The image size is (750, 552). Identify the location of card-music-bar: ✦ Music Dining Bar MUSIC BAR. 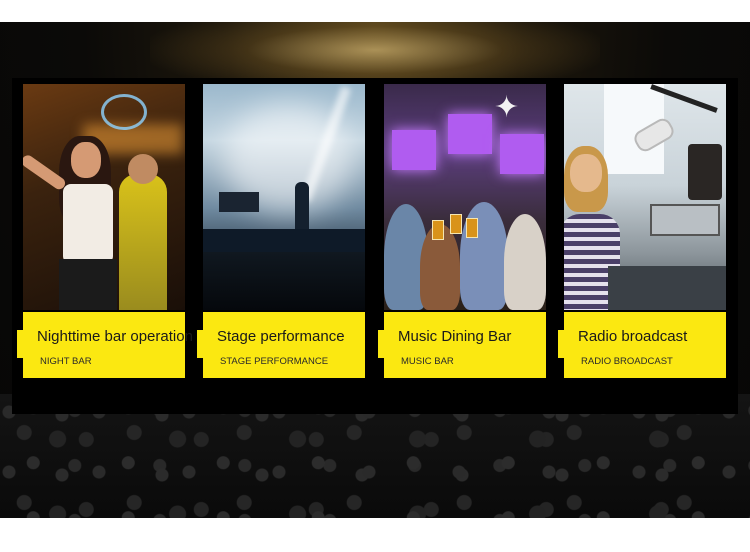
(462, 231).